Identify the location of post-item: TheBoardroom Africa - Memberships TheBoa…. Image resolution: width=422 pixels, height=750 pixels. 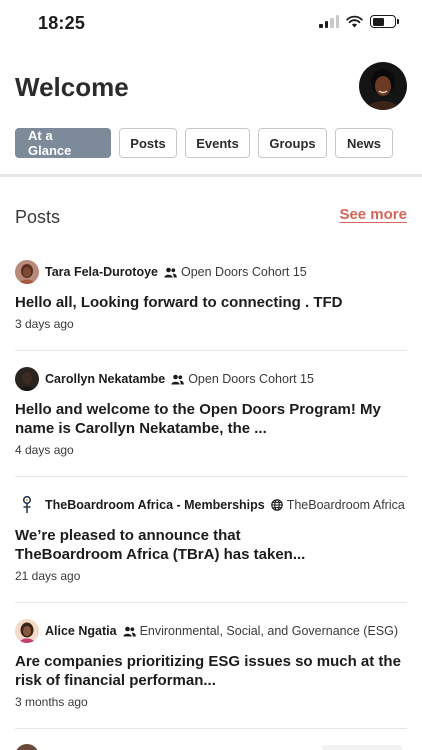
(211, 538).